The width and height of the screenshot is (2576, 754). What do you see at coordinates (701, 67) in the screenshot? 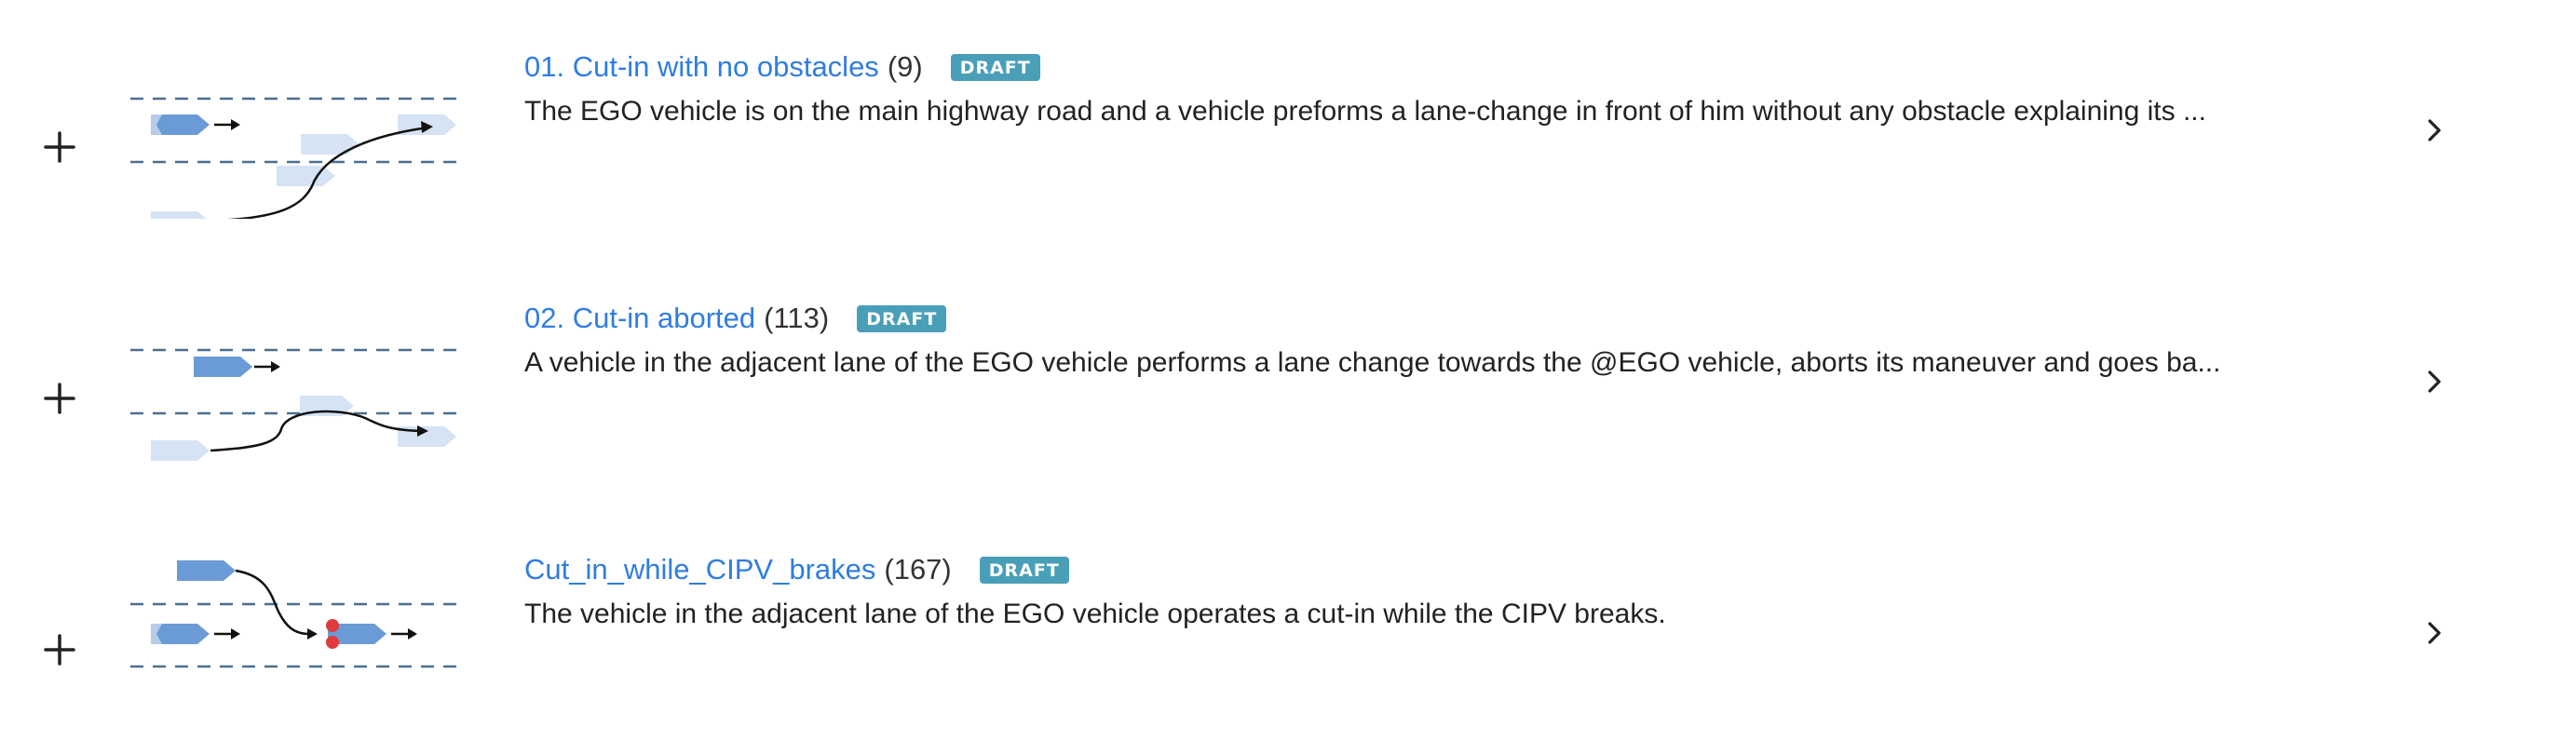
I see `scenario-title-link: 01. Cut-in with no obstacles` at bounding box center [701, 67].